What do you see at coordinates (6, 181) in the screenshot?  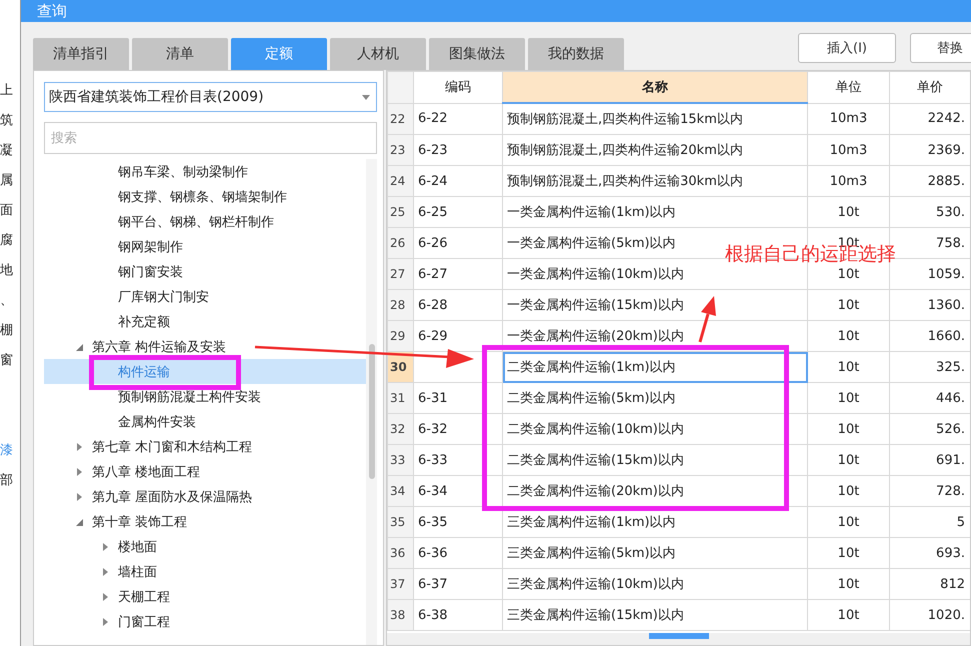 I see `side-item: 属` at bounding box center [6, 181].